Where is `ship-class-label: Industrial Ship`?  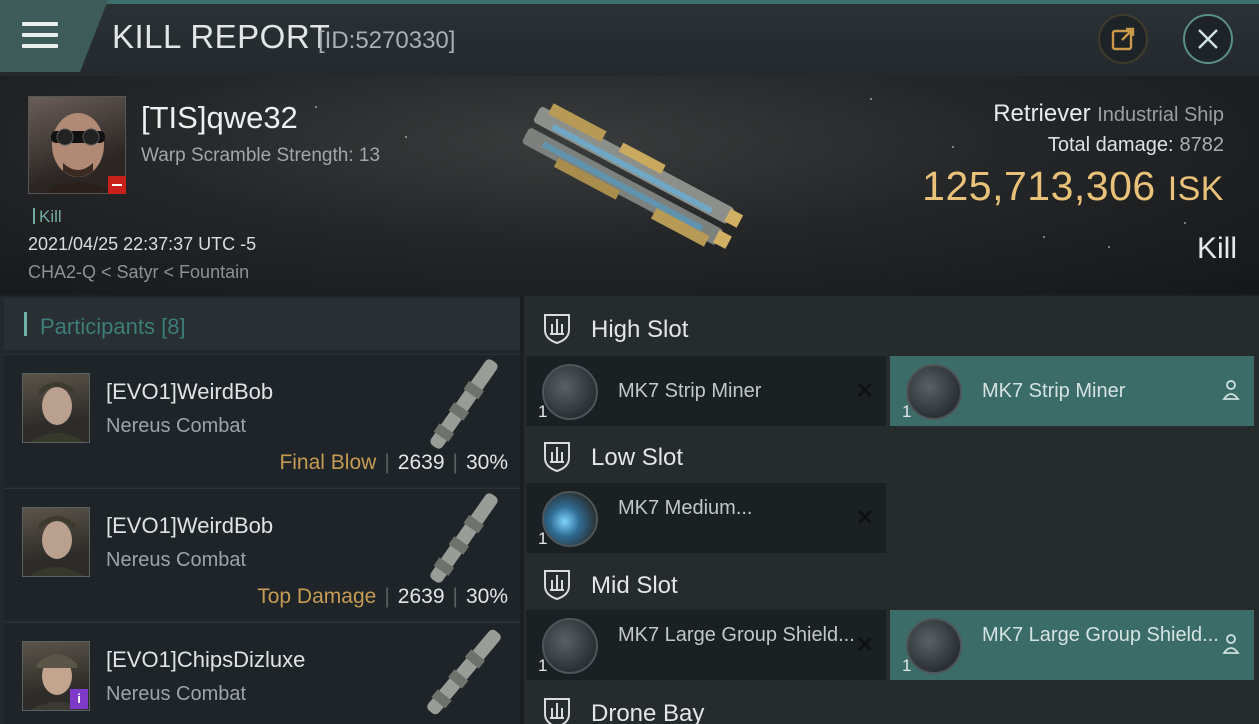
ship-class-label: Industrial Ship is located at coordinates (1160, 115).